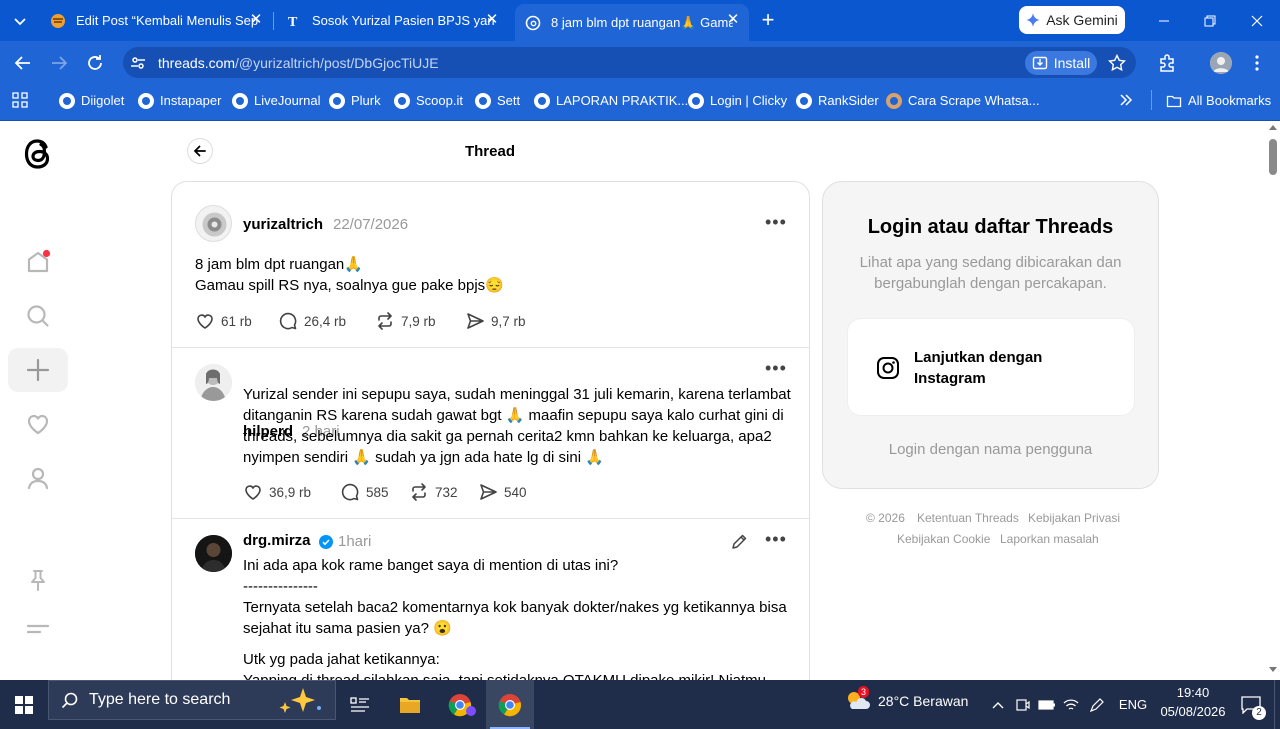 Image resolution: width=1280 pixels, height=729 pixels. Describe the element at coordinates (495, 321) in the screenshot. I see `share-button: 9,7 rb` at that location.